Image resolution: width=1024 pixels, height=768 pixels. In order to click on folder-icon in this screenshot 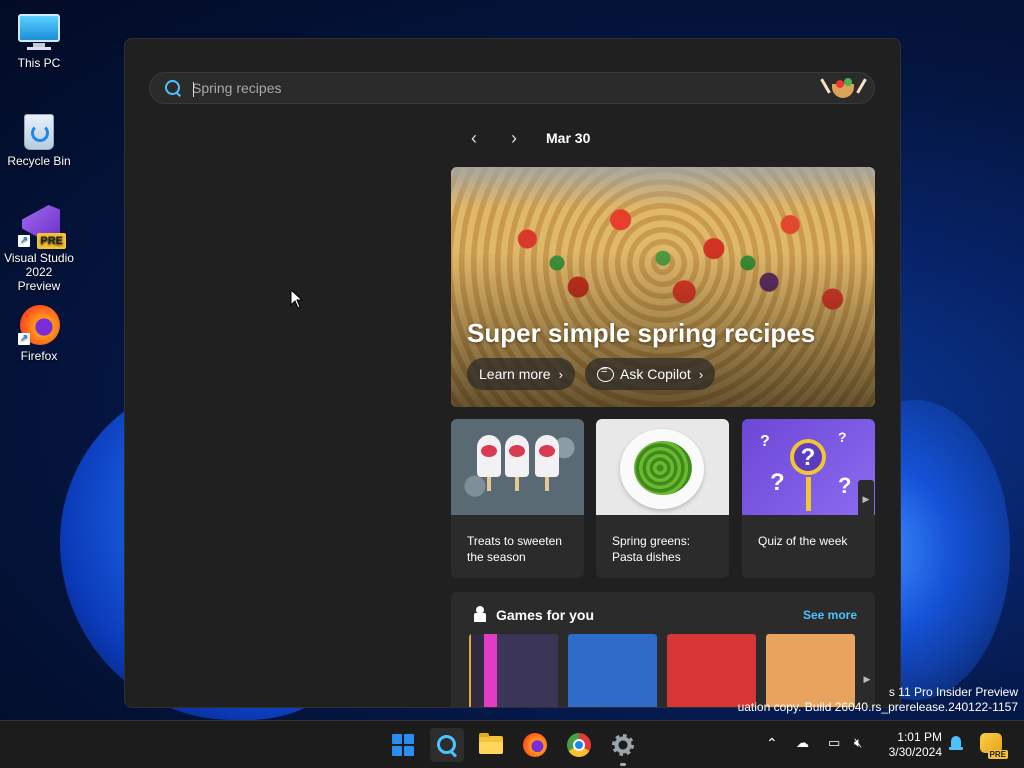, I will do `click(491, 743)`.